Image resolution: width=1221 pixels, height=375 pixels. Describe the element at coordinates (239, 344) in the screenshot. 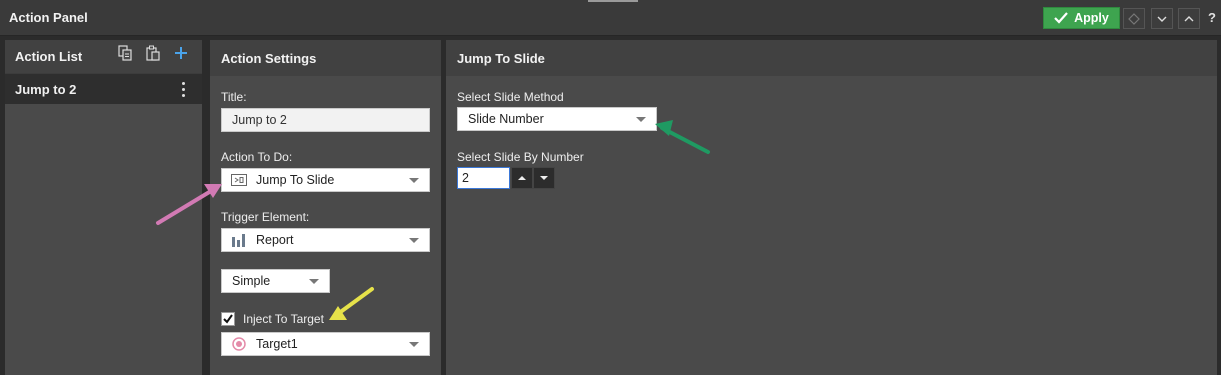

I see `target-icon` at that location.